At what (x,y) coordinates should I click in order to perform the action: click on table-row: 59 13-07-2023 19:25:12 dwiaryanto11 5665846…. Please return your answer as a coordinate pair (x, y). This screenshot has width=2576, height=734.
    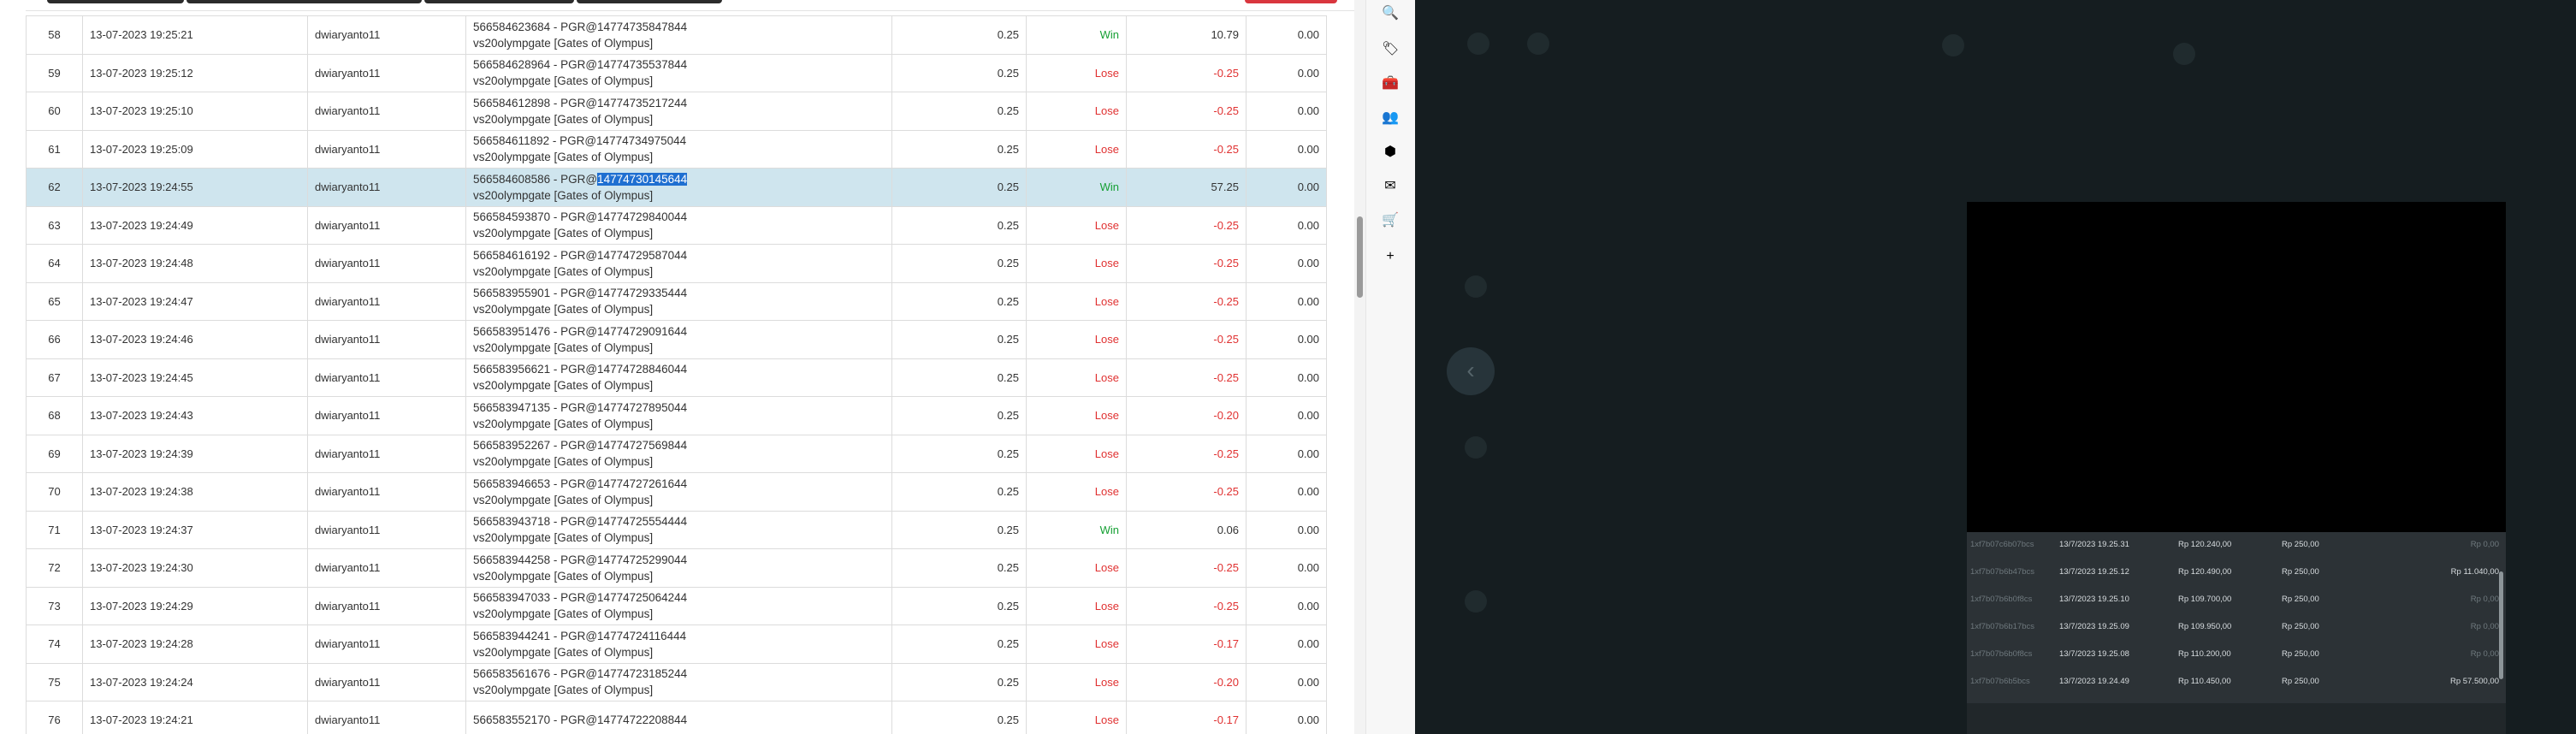
    Looking at the image, I should click on (676, 72).